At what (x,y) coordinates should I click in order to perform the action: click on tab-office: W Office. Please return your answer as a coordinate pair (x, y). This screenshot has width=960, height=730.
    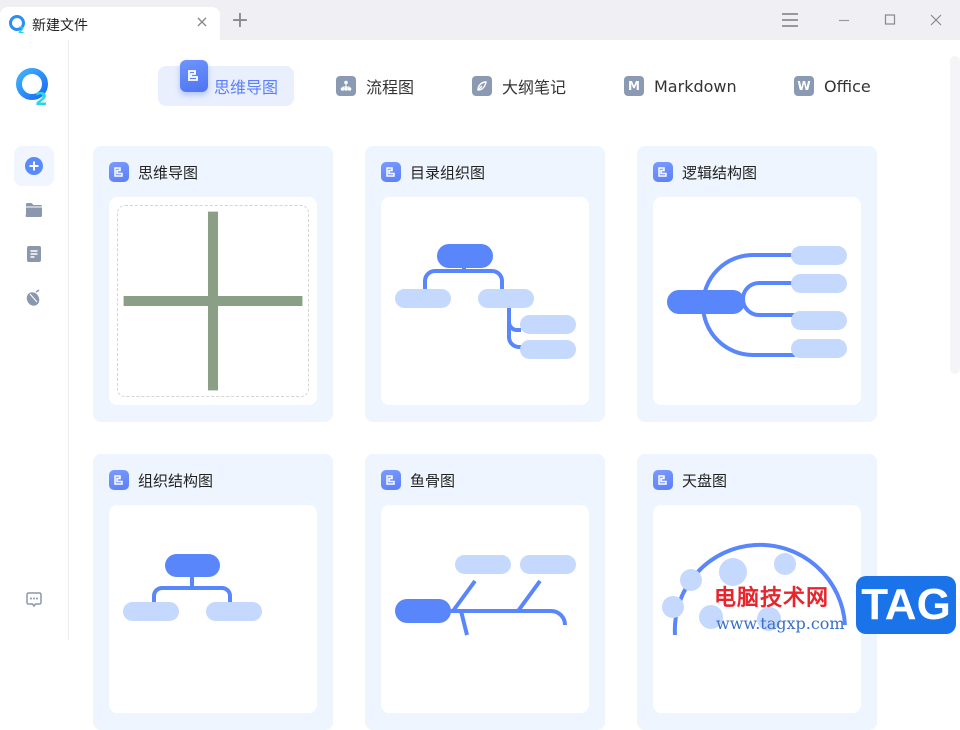
    Looking at the image, I should click on (832, 86).